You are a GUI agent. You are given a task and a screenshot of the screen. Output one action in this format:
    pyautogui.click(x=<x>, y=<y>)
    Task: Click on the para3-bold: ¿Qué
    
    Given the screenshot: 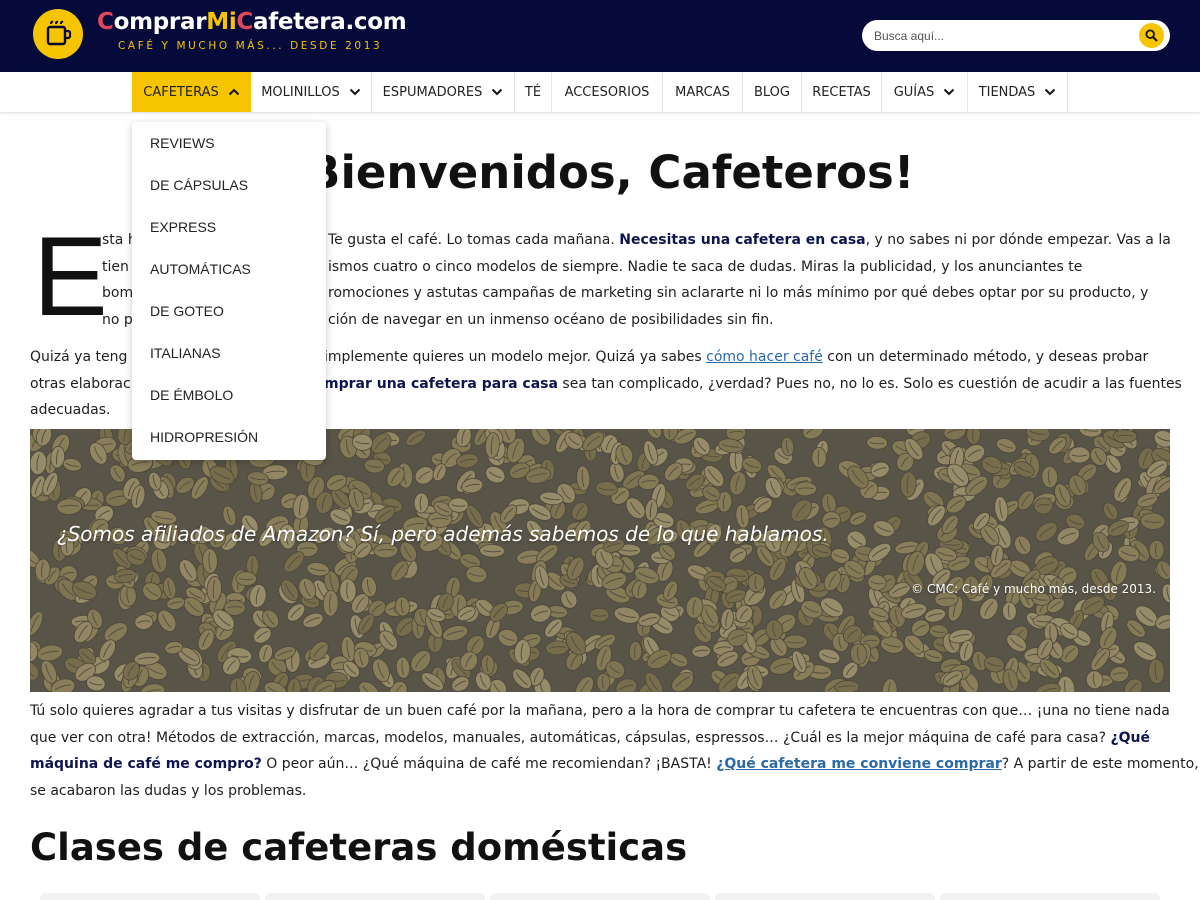 What is the action you would take?
    pyautogui.click(x=1130, y=737)
    